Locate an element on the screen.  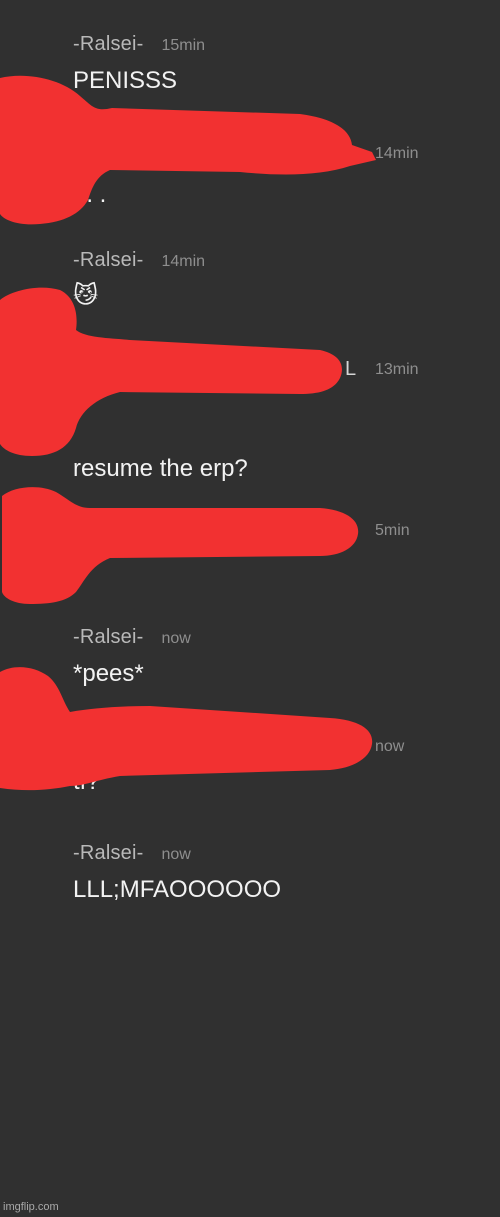
message-author: L is located at coordinates (350, 369).